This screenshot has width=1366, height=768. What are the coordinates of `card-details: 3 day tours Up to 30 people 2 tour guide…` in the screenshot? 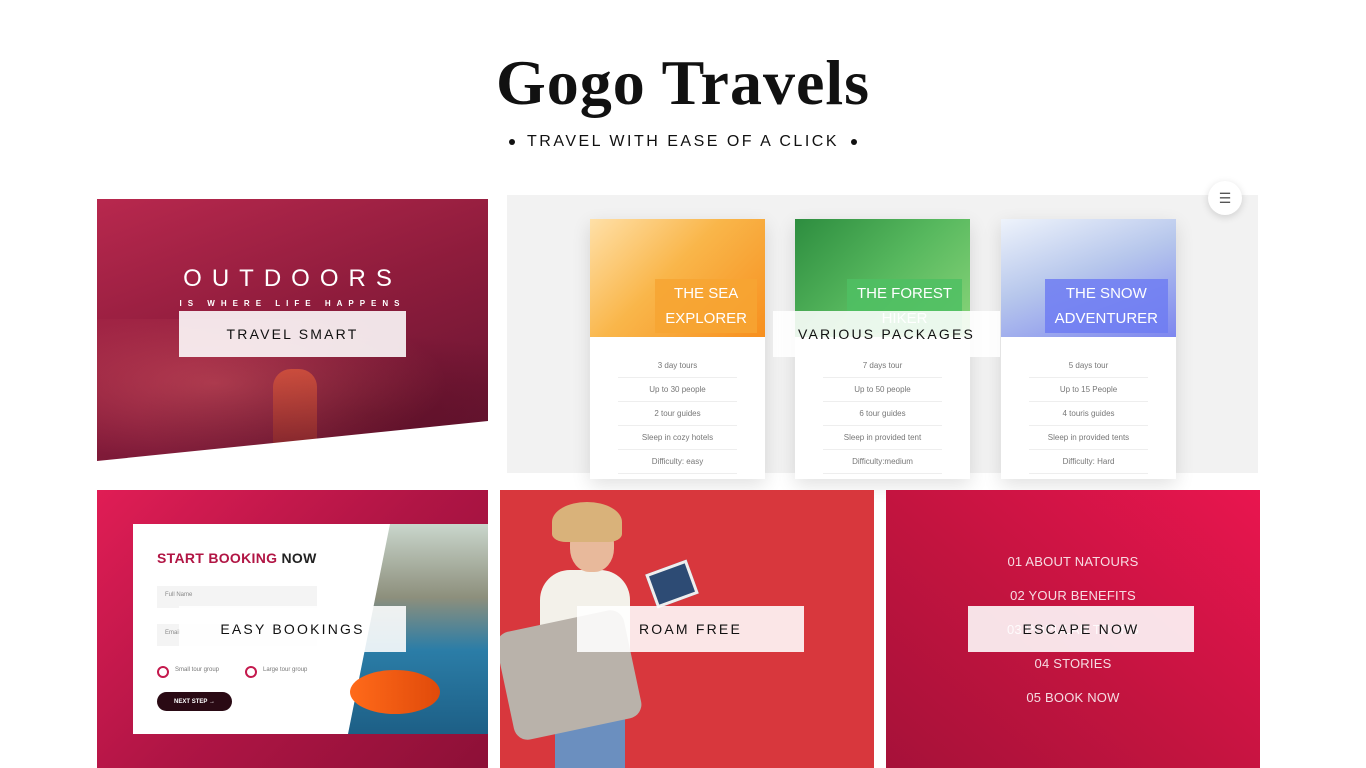 It's located at (677, 414).